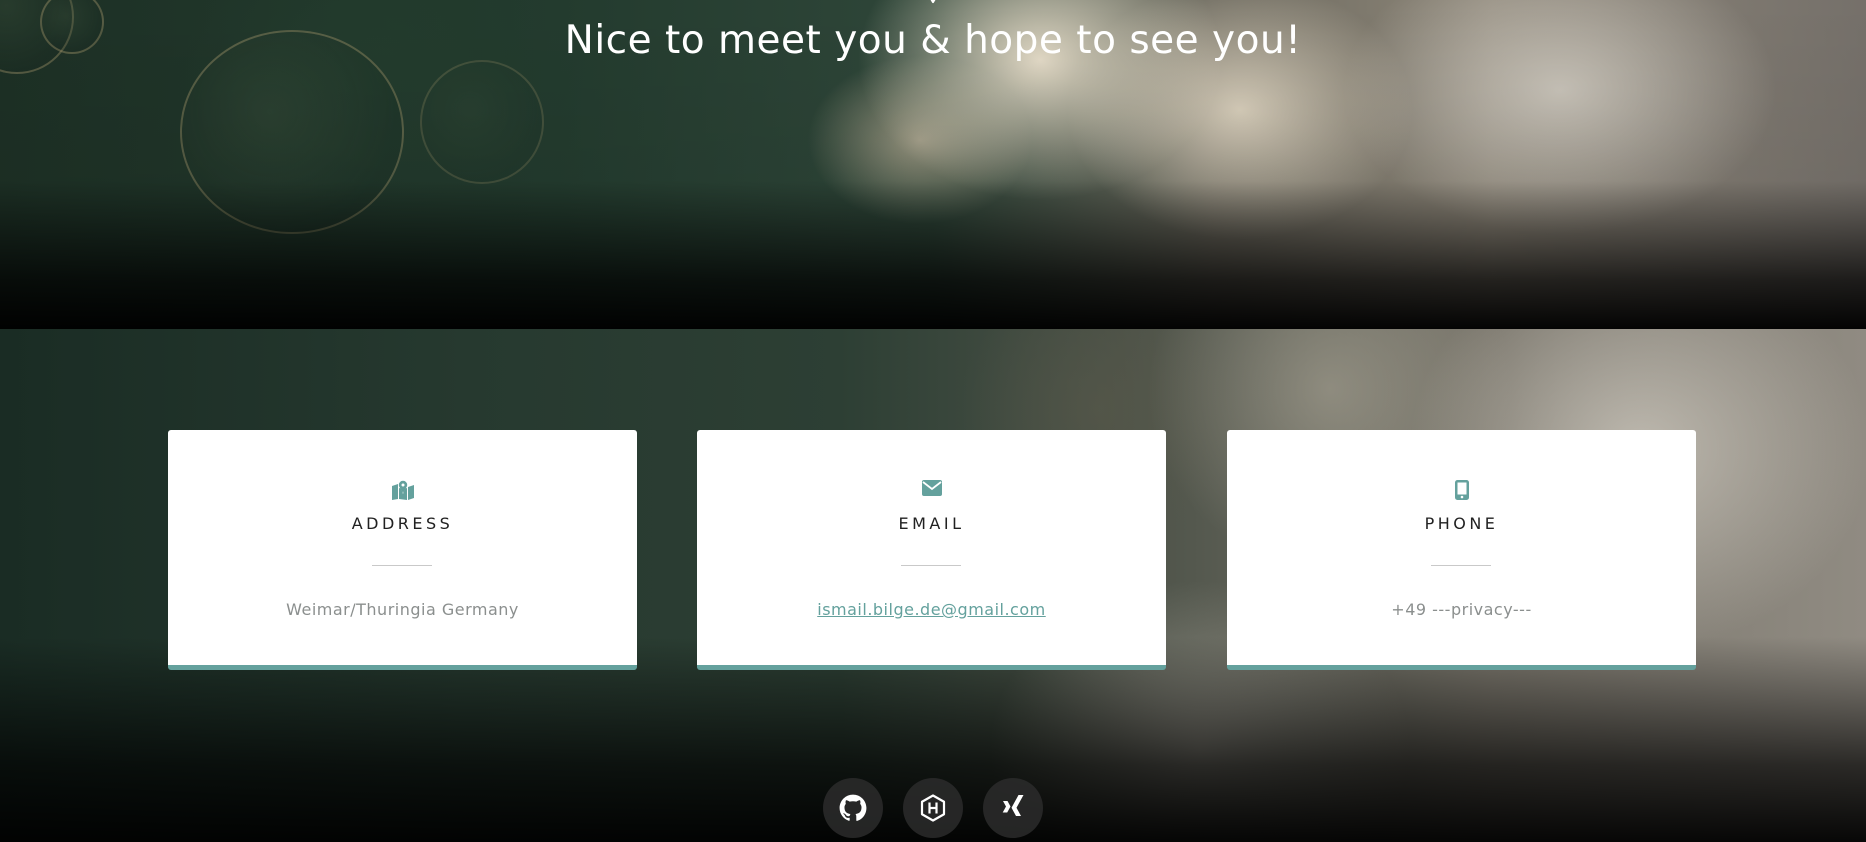 The height and width of the screenshot is (842, 1866). I want to click on address-card-title: Address, so click(402, 523).